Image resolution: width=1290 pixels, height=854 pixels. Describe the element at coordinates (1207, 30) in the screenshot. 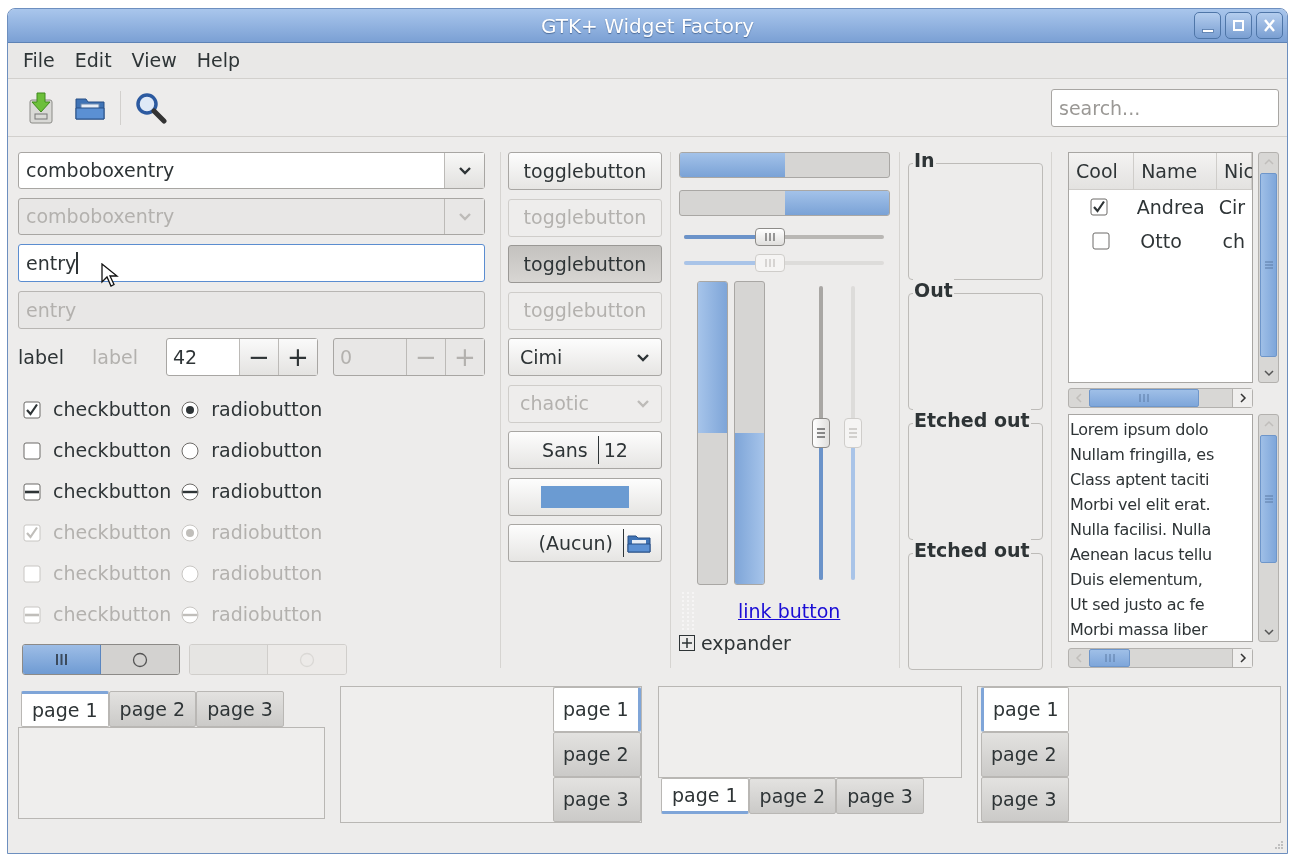

I see `minimize-icon` at that location.